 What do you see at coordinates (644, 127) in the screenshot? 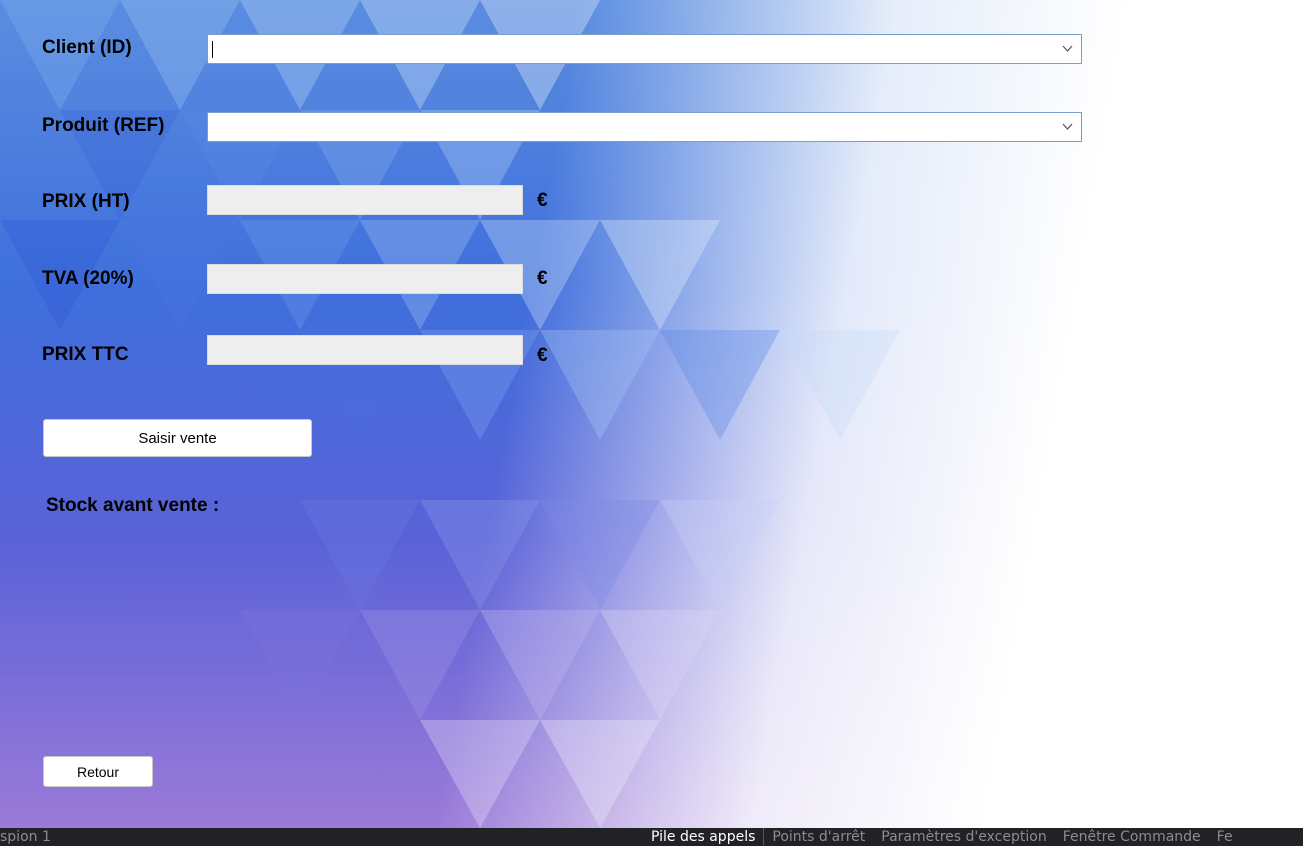
I see `produit-combobox` at bounding box center [644, 127].